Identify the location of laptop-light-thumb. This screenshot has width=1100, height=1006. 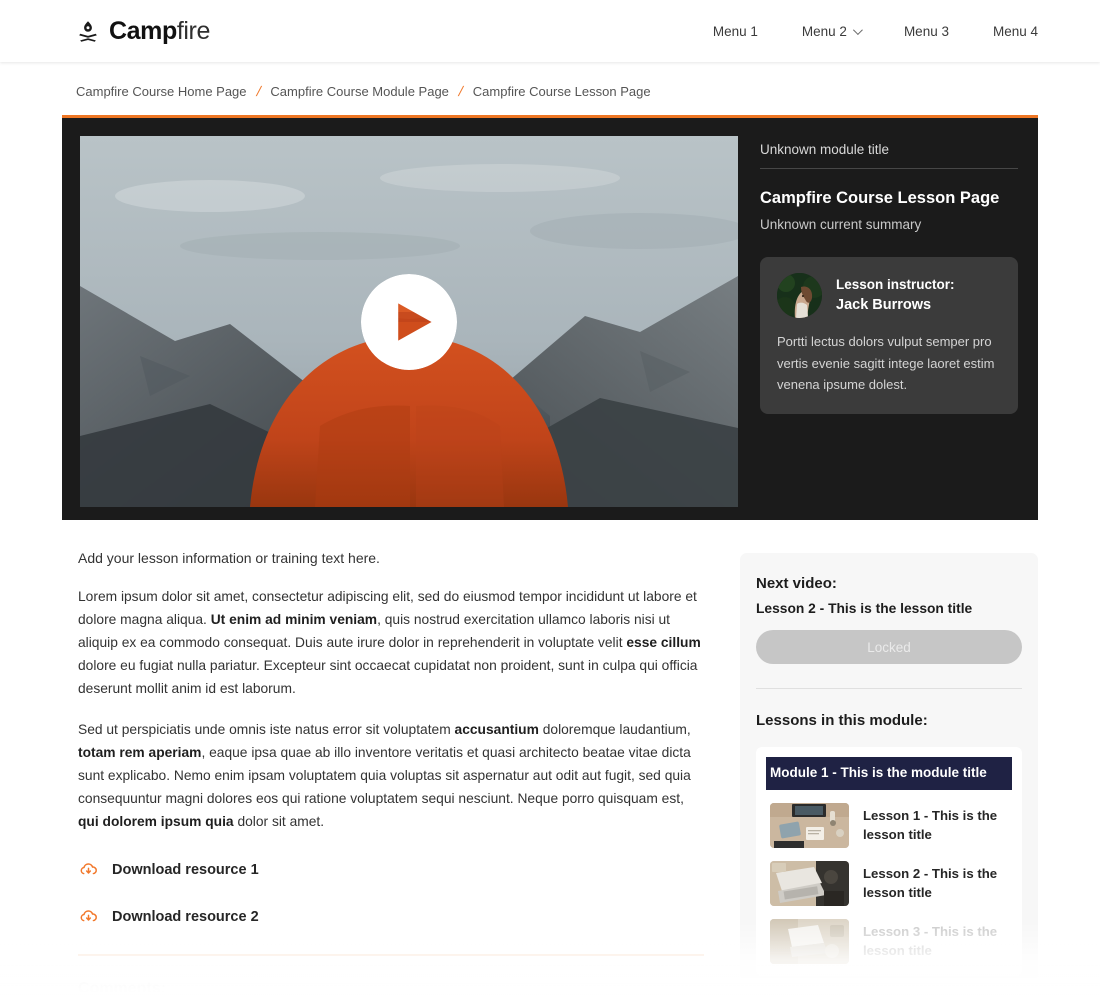
(809, 941).